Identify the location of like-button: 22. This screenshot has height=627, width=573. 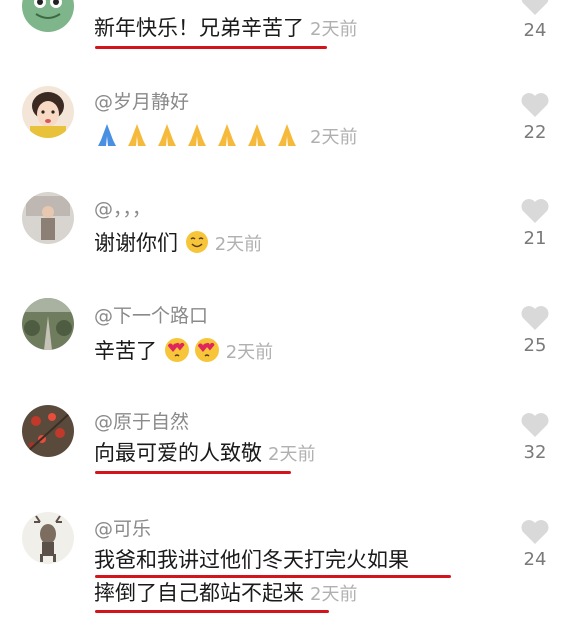
(535, 117).